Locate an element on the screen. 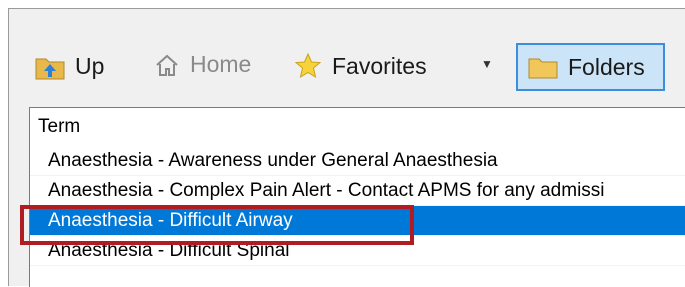  folder-icon is located at coordinates (543, 68).